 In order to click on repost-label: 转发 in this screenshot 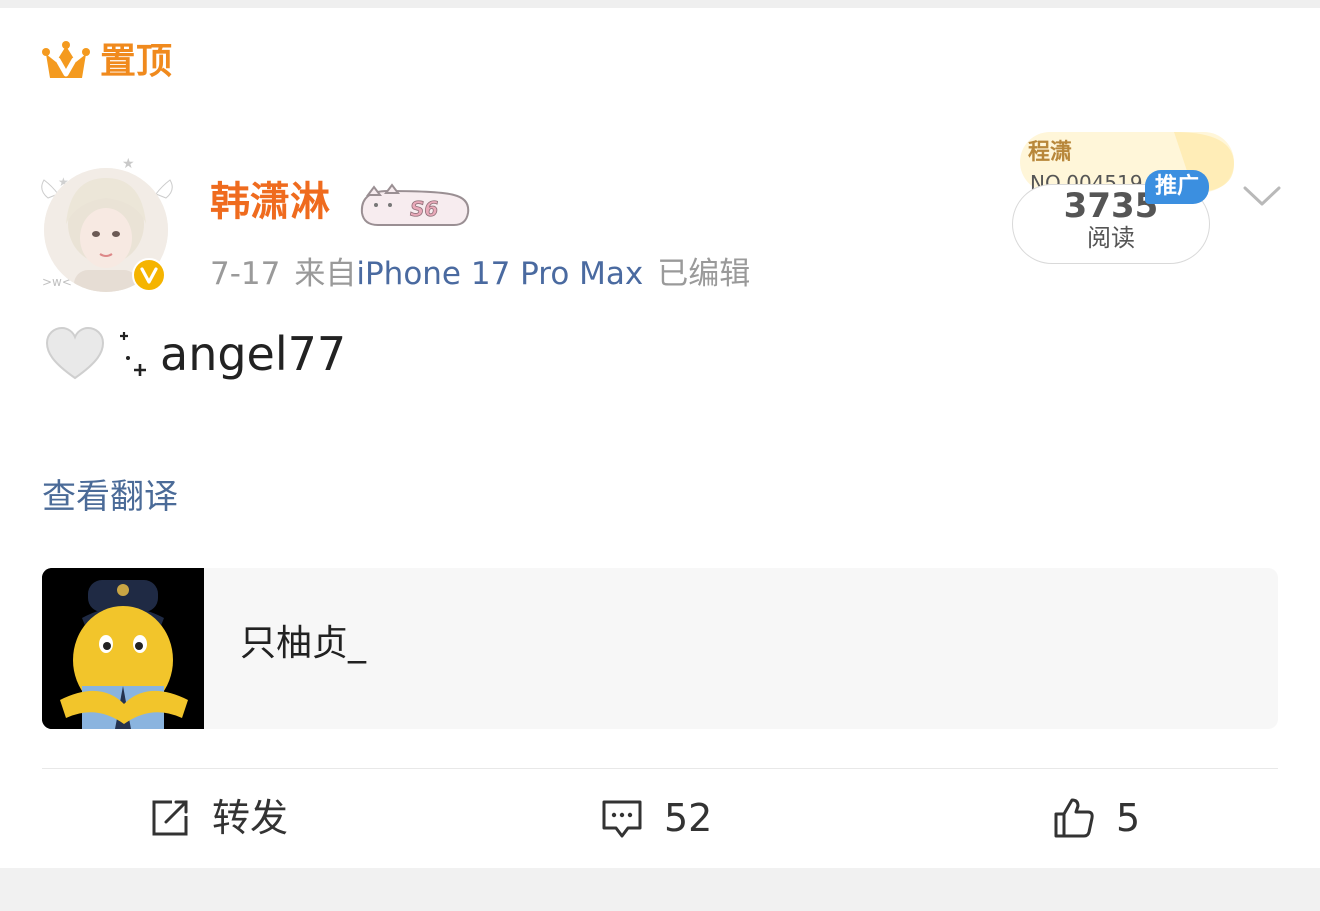, I will do `click(250, 818)`.